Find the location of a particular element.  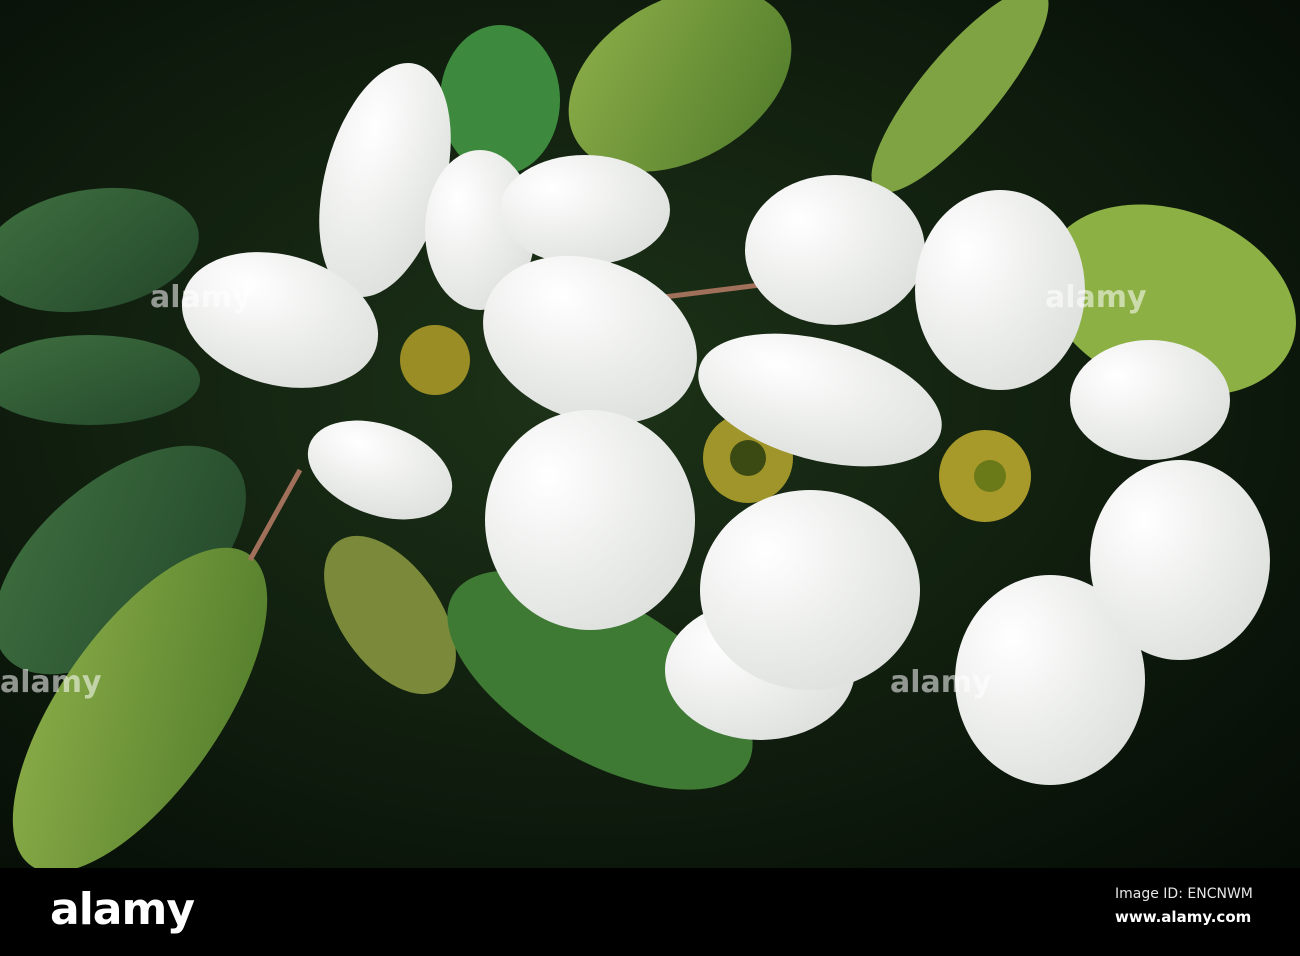

image-id: Image ID: ENCNWM is located at coordinates (1184, 894).